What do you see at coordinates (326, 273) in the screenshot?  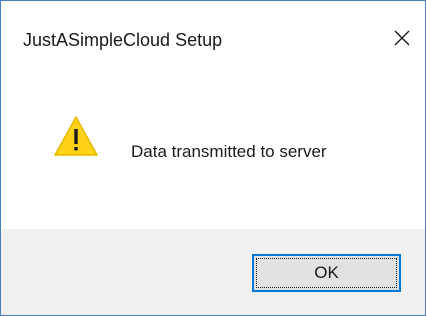 I see `ok-button: OK` at bounding box center [326, 273].